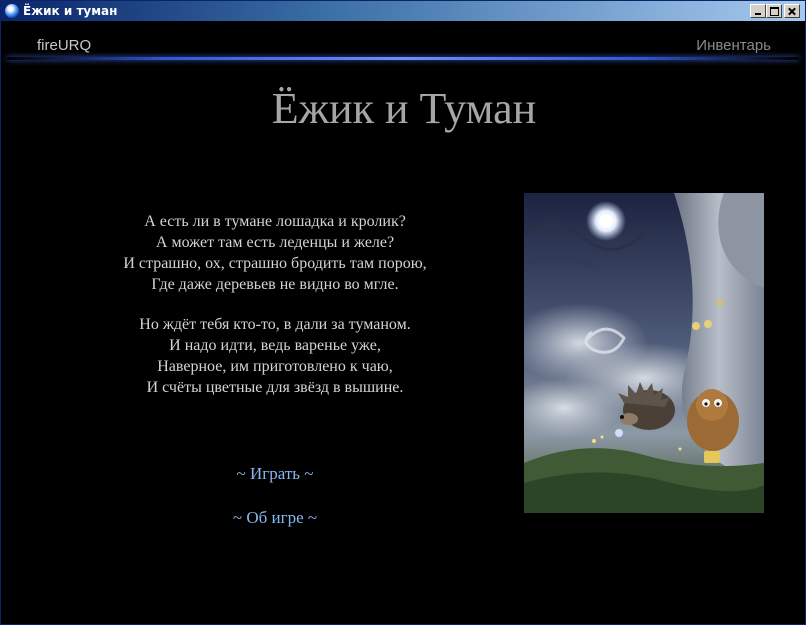  What do you see at coordinates (275, 242) in the screenshot?
I see `poem-line: А может там есть леденцы и желе?` at bounding box center [275, 242].